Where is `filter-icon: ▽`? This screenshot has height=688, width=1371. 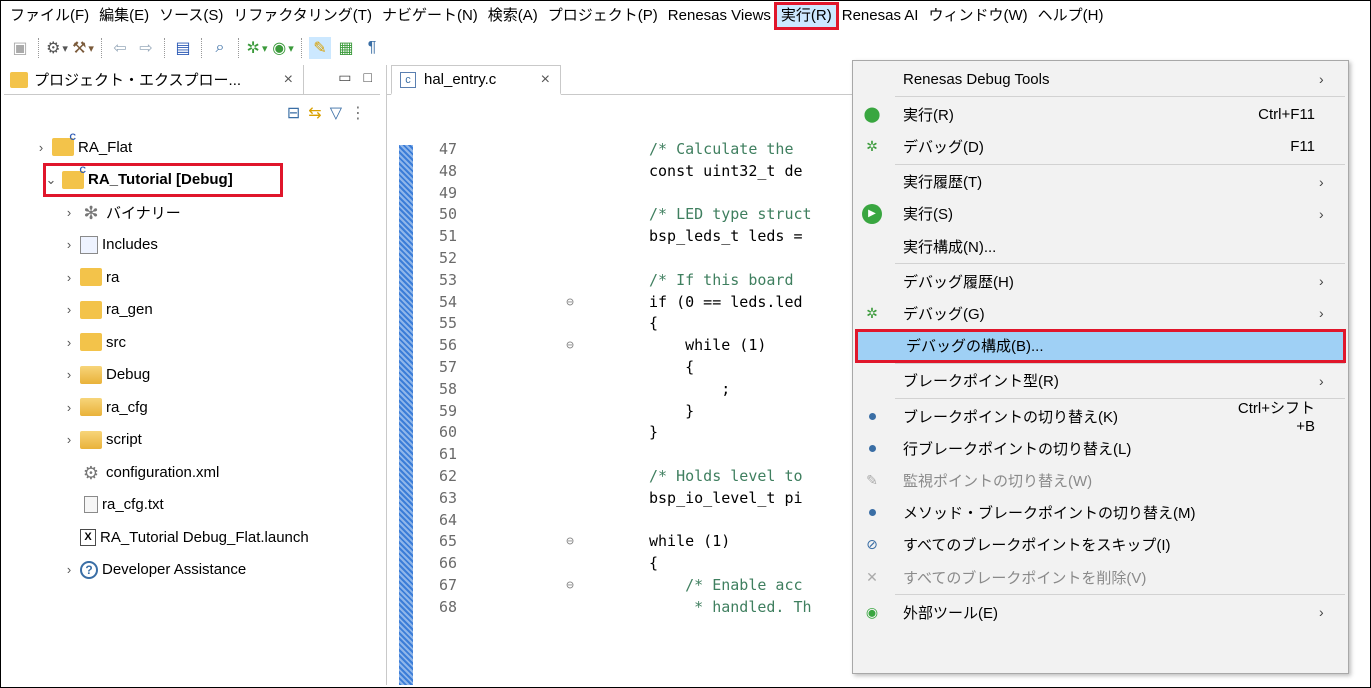
filter-icon: ▽ is located at coordinates (336, 113).